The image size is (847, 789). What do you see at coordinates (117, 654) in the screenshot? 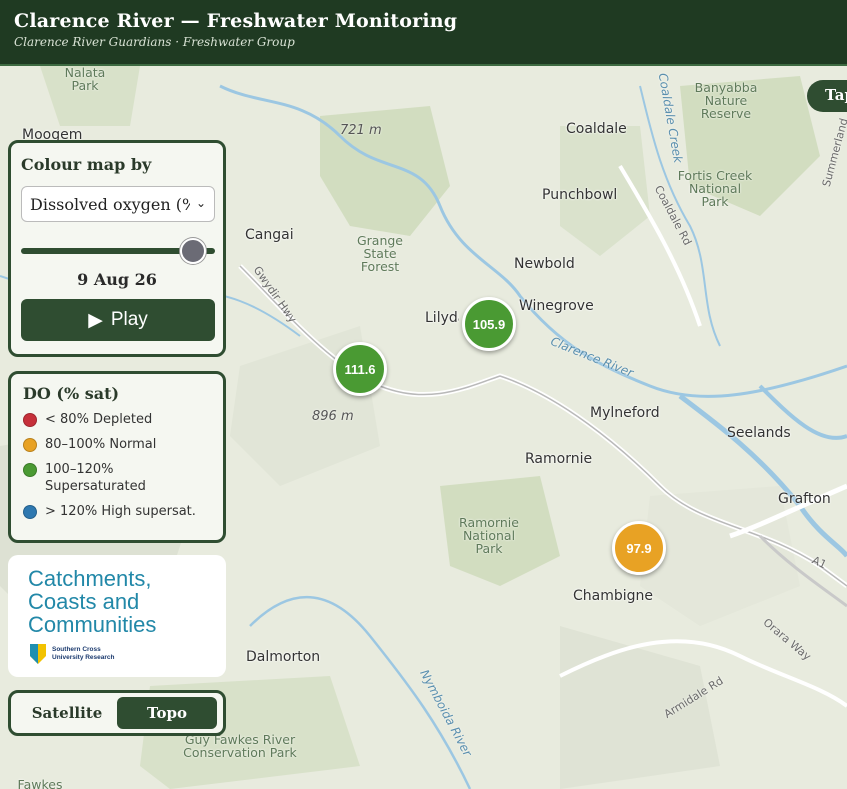
I see `university-badge: Southern Cross University Research` at bounding box center [117, 654].